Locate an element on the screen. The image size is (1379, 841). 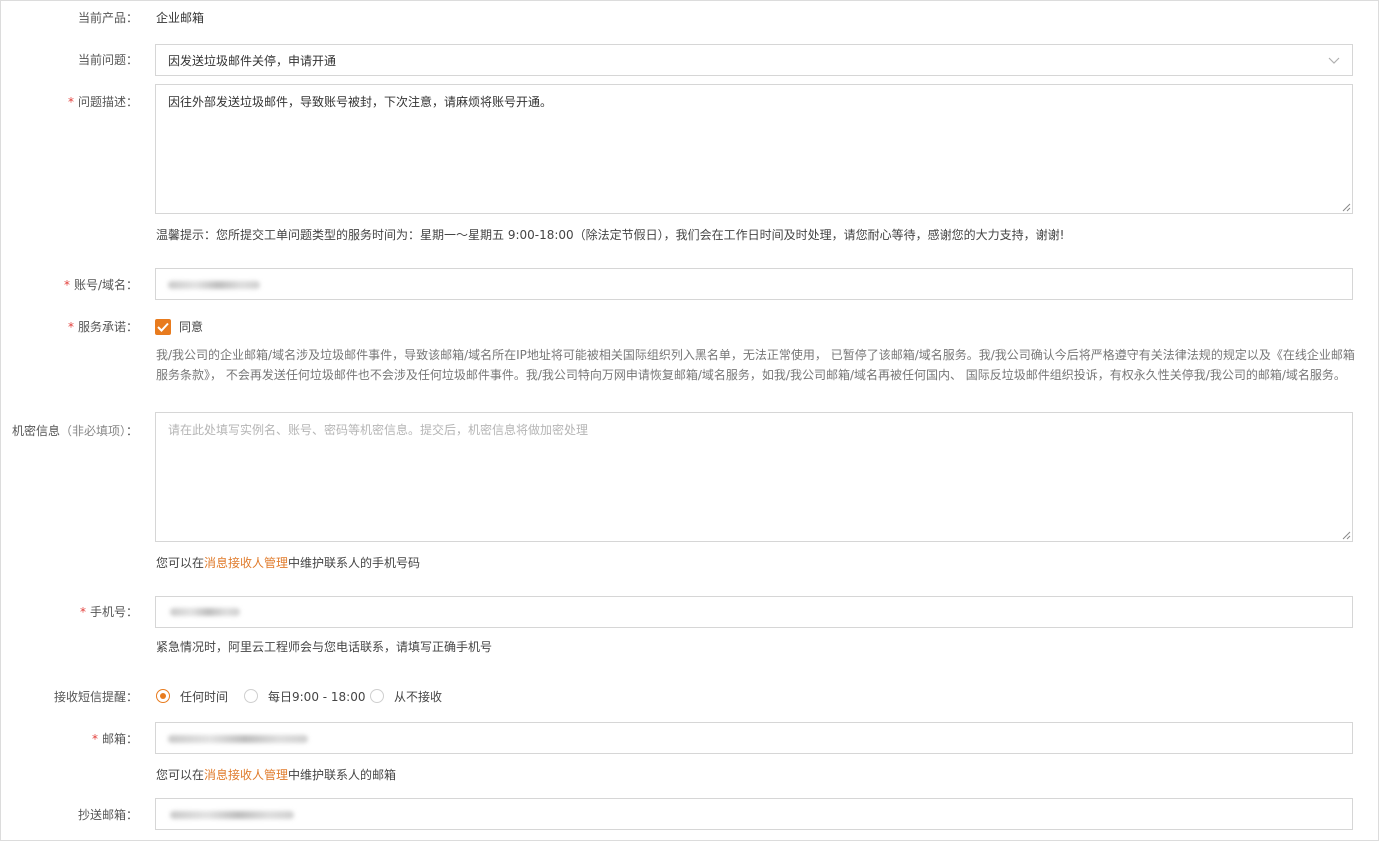
description-textarea: 因往外部发送垃圾邮件，导致账号被封，下次注意，请麻烦将账号开通。 is located at coordinates (754, 149).